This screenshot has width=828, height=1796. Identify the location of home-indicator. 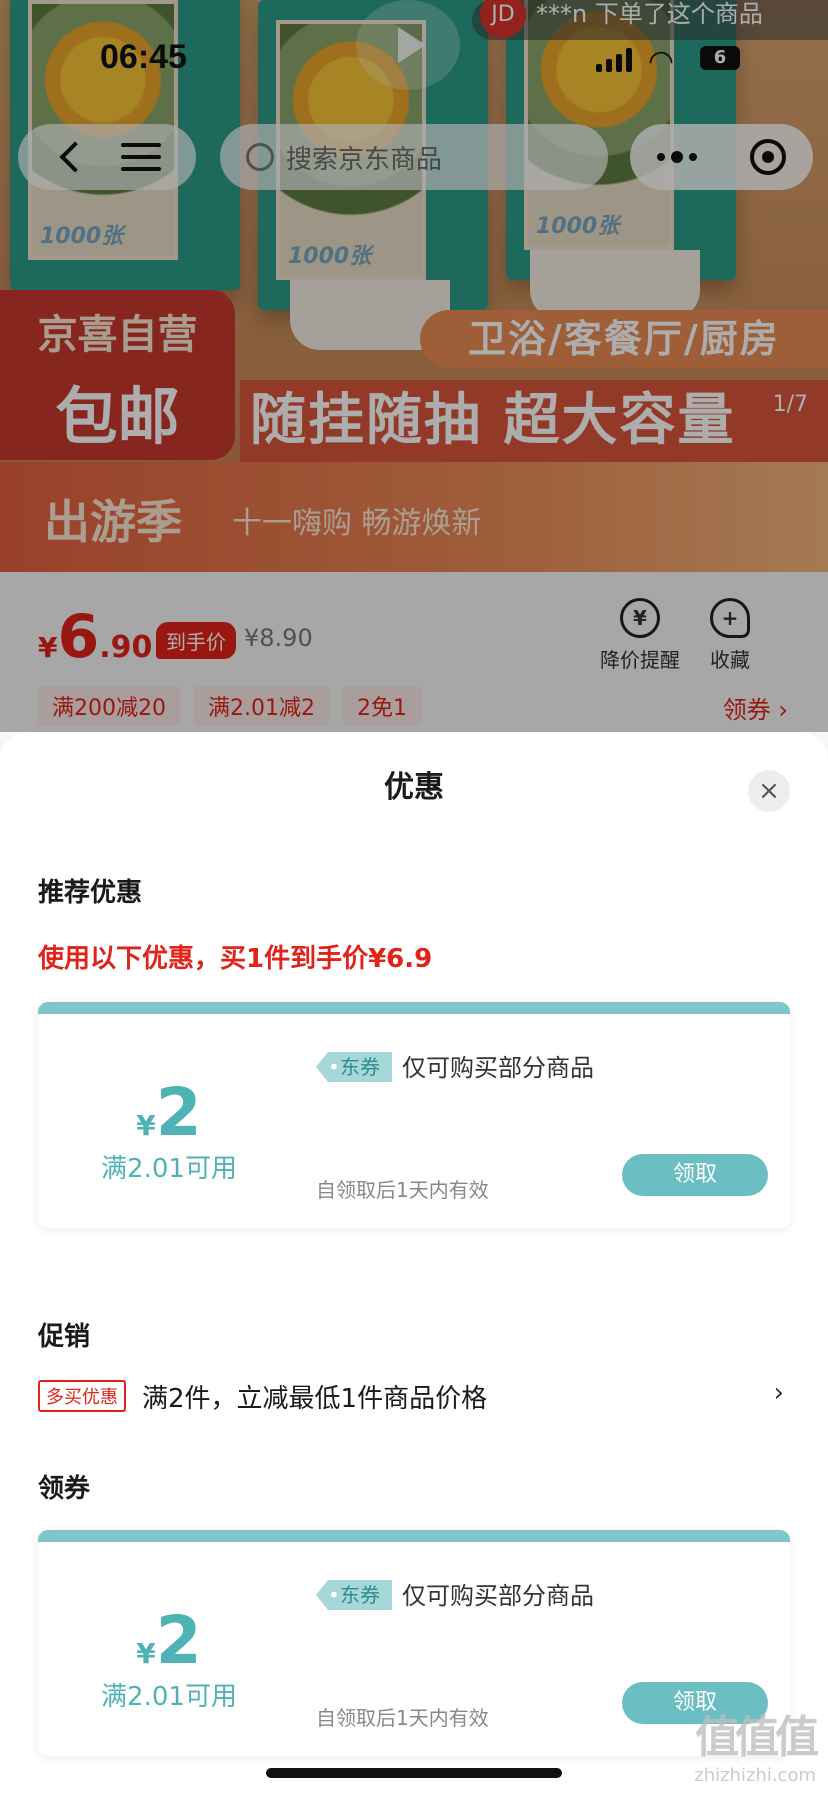
(414, 1773).